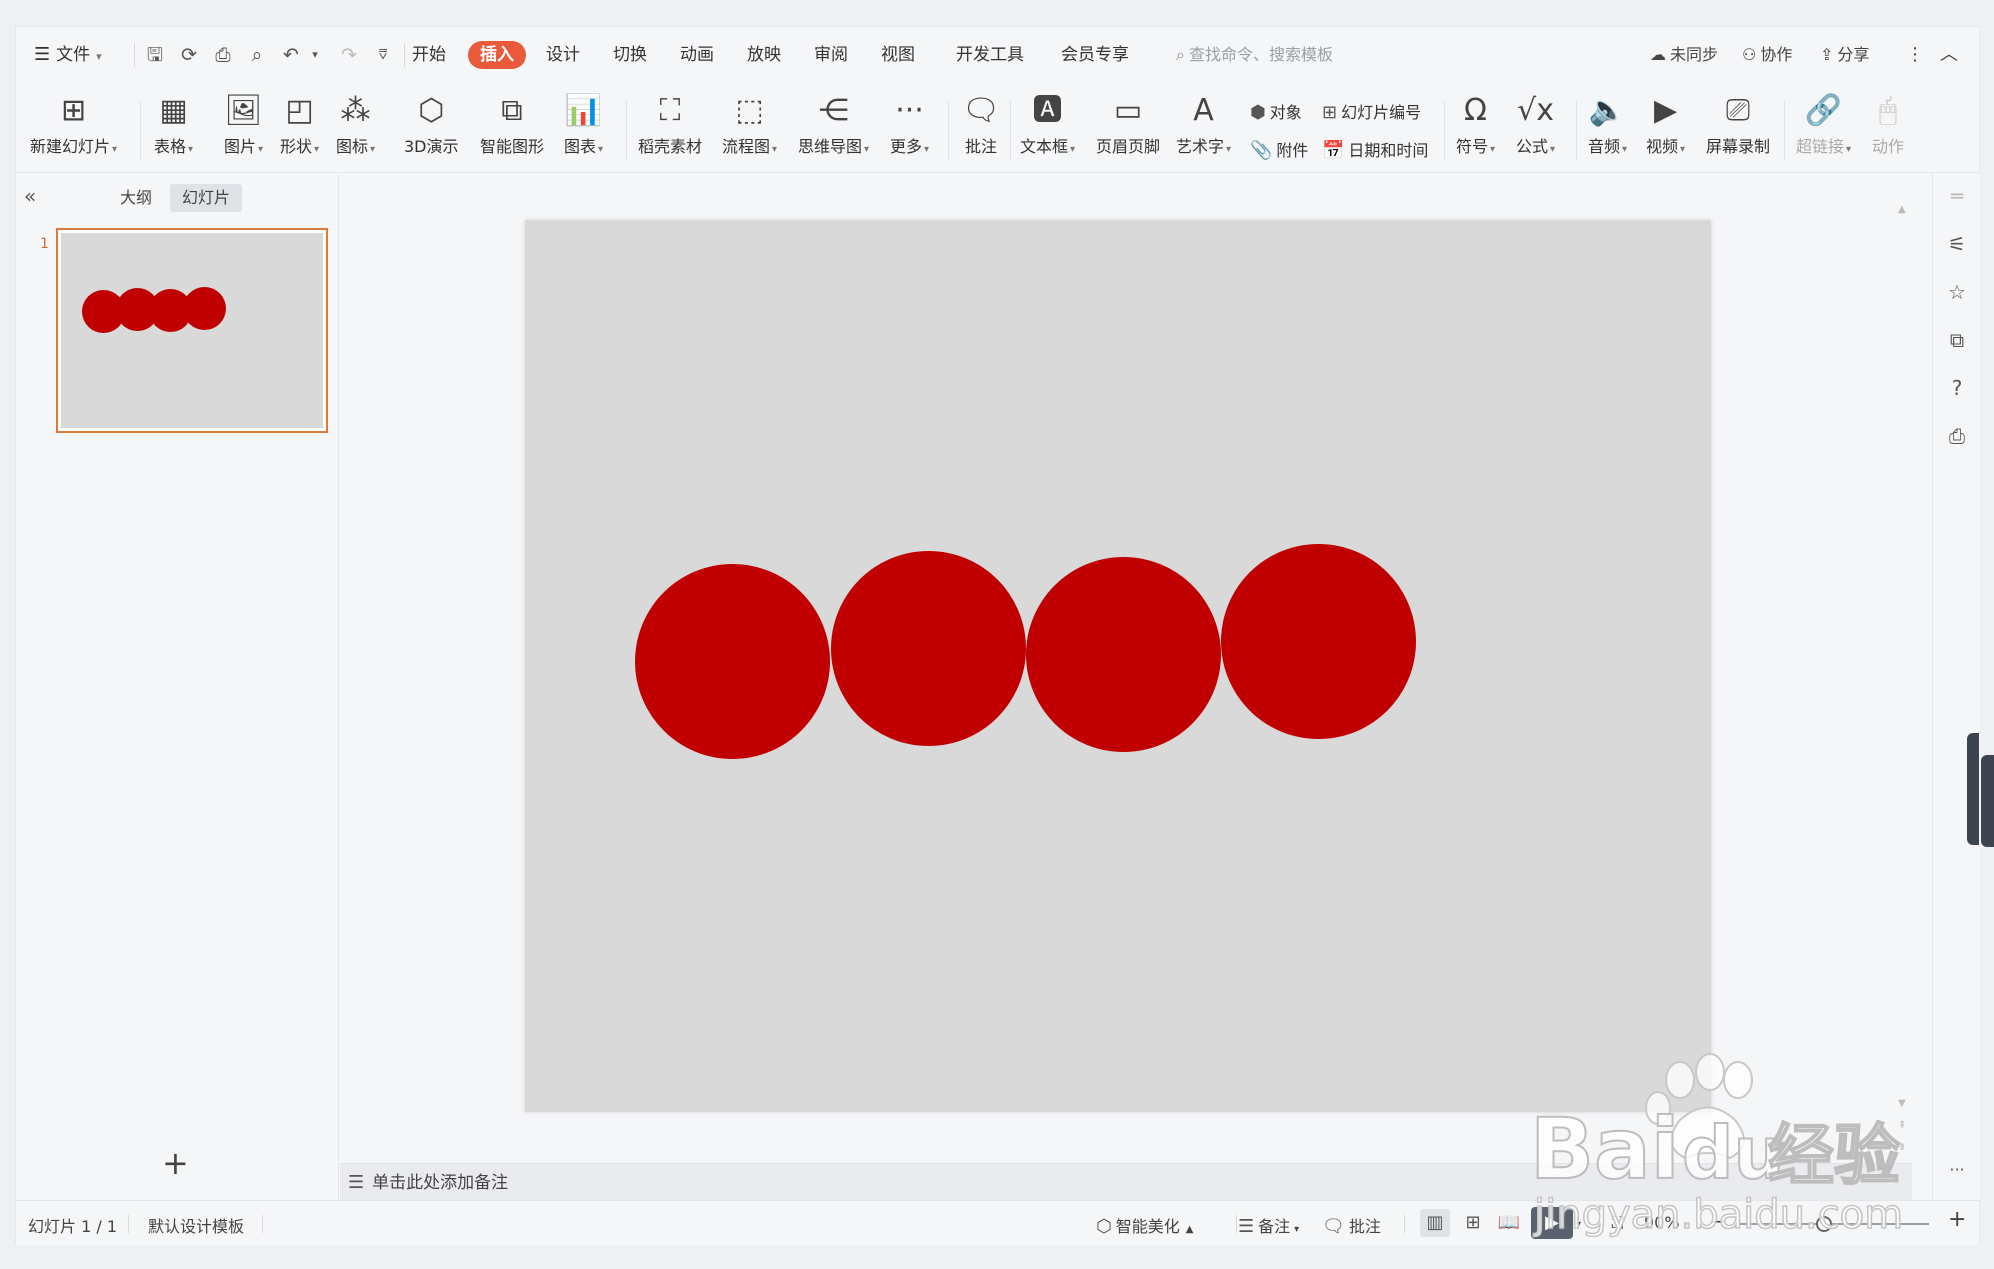  I want to click on object-icon: ⬢, so click(1258, 112).